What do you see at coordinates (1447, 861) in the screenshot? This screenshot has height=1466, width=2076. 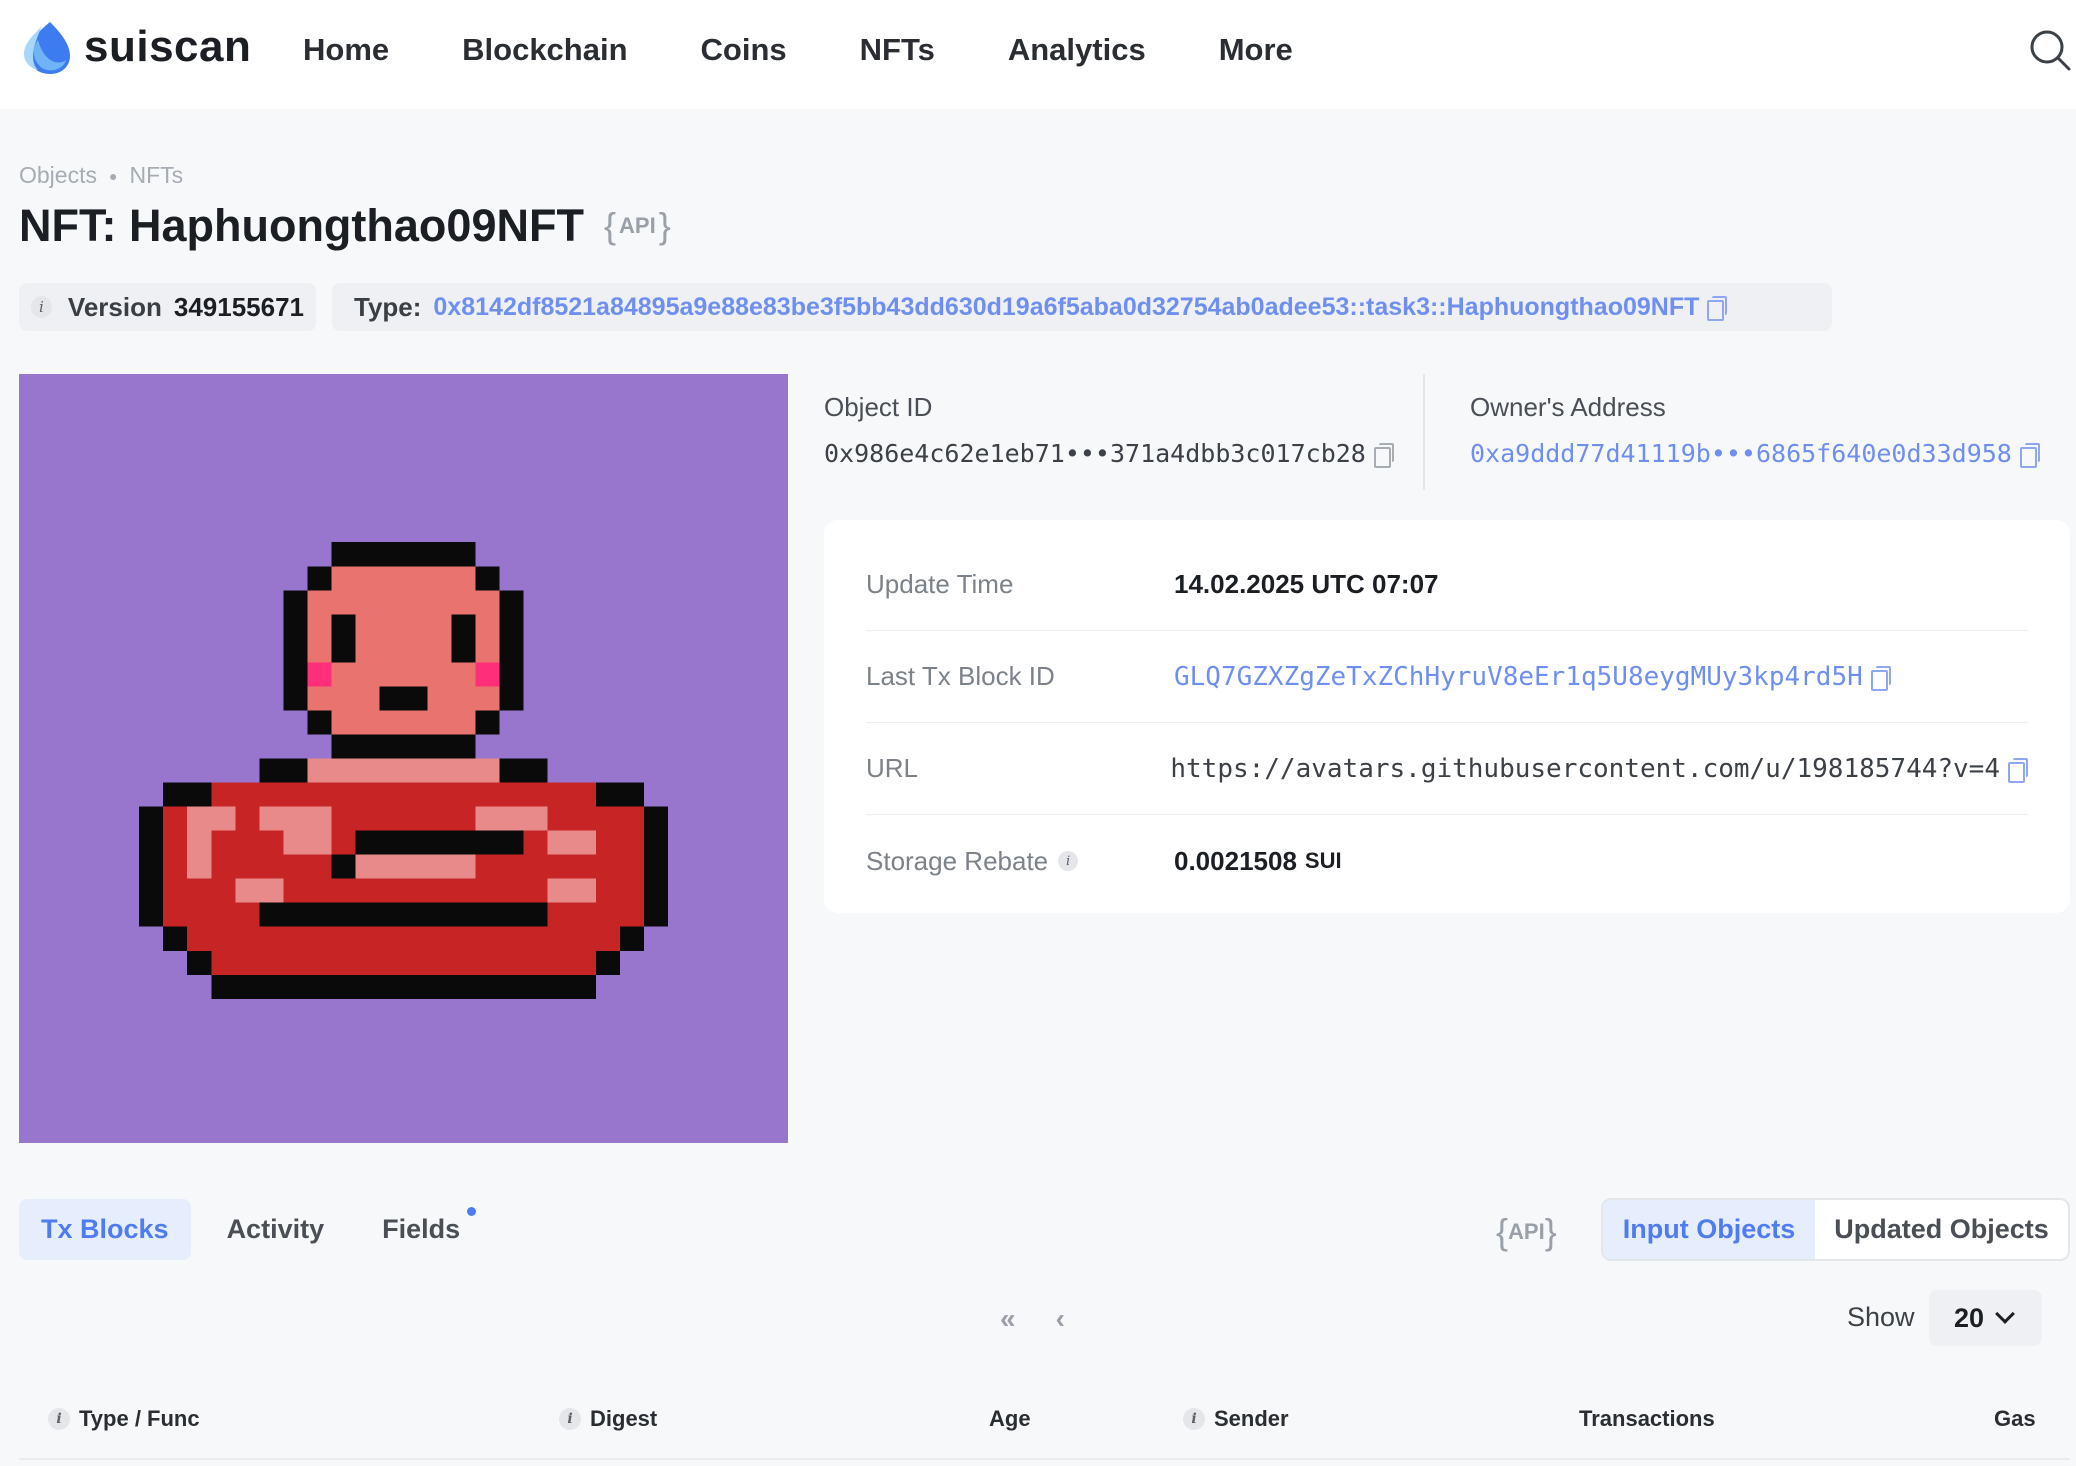 I see `detail-row-storage-rebate: Storage Rebate i 0.0021508 SUI` at bounding box center [1447, 861].